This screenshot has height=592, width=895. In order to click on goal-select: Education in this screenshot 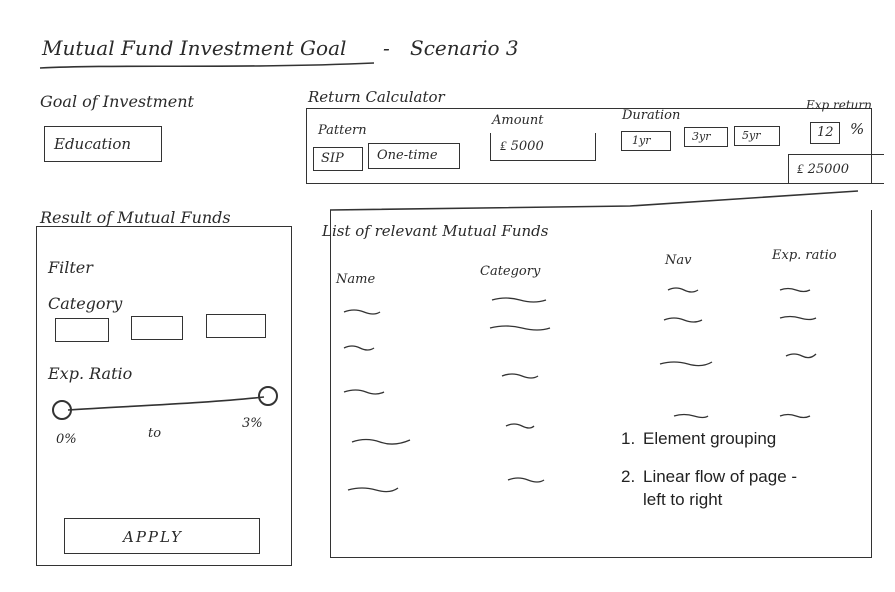, I will do `click(103, 144)`.